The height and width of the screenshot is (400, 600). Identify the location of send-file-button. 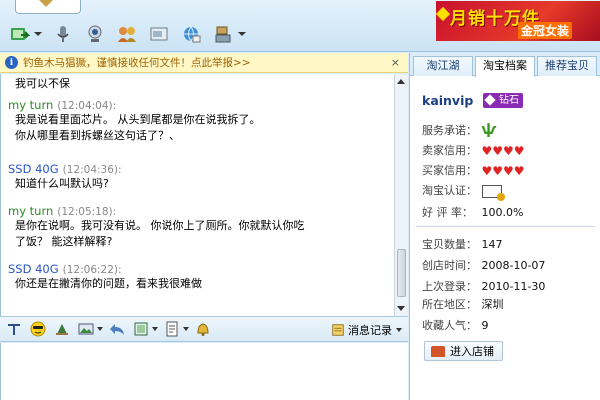
(25, 34).